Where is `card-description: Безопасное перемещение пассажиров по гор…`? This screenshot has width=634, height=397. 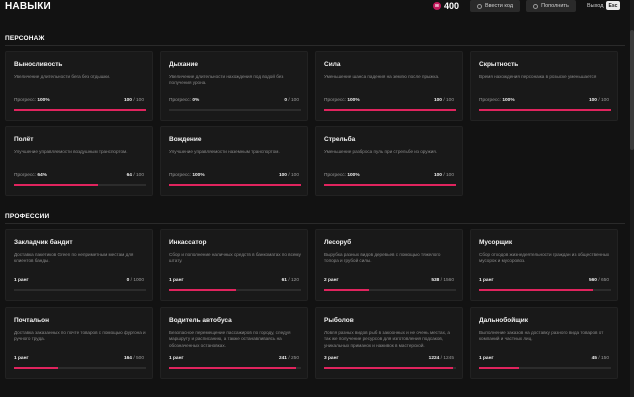 card-description: Безопасное перемещение пассажиров по гор… is located at coordinates (230, 339).